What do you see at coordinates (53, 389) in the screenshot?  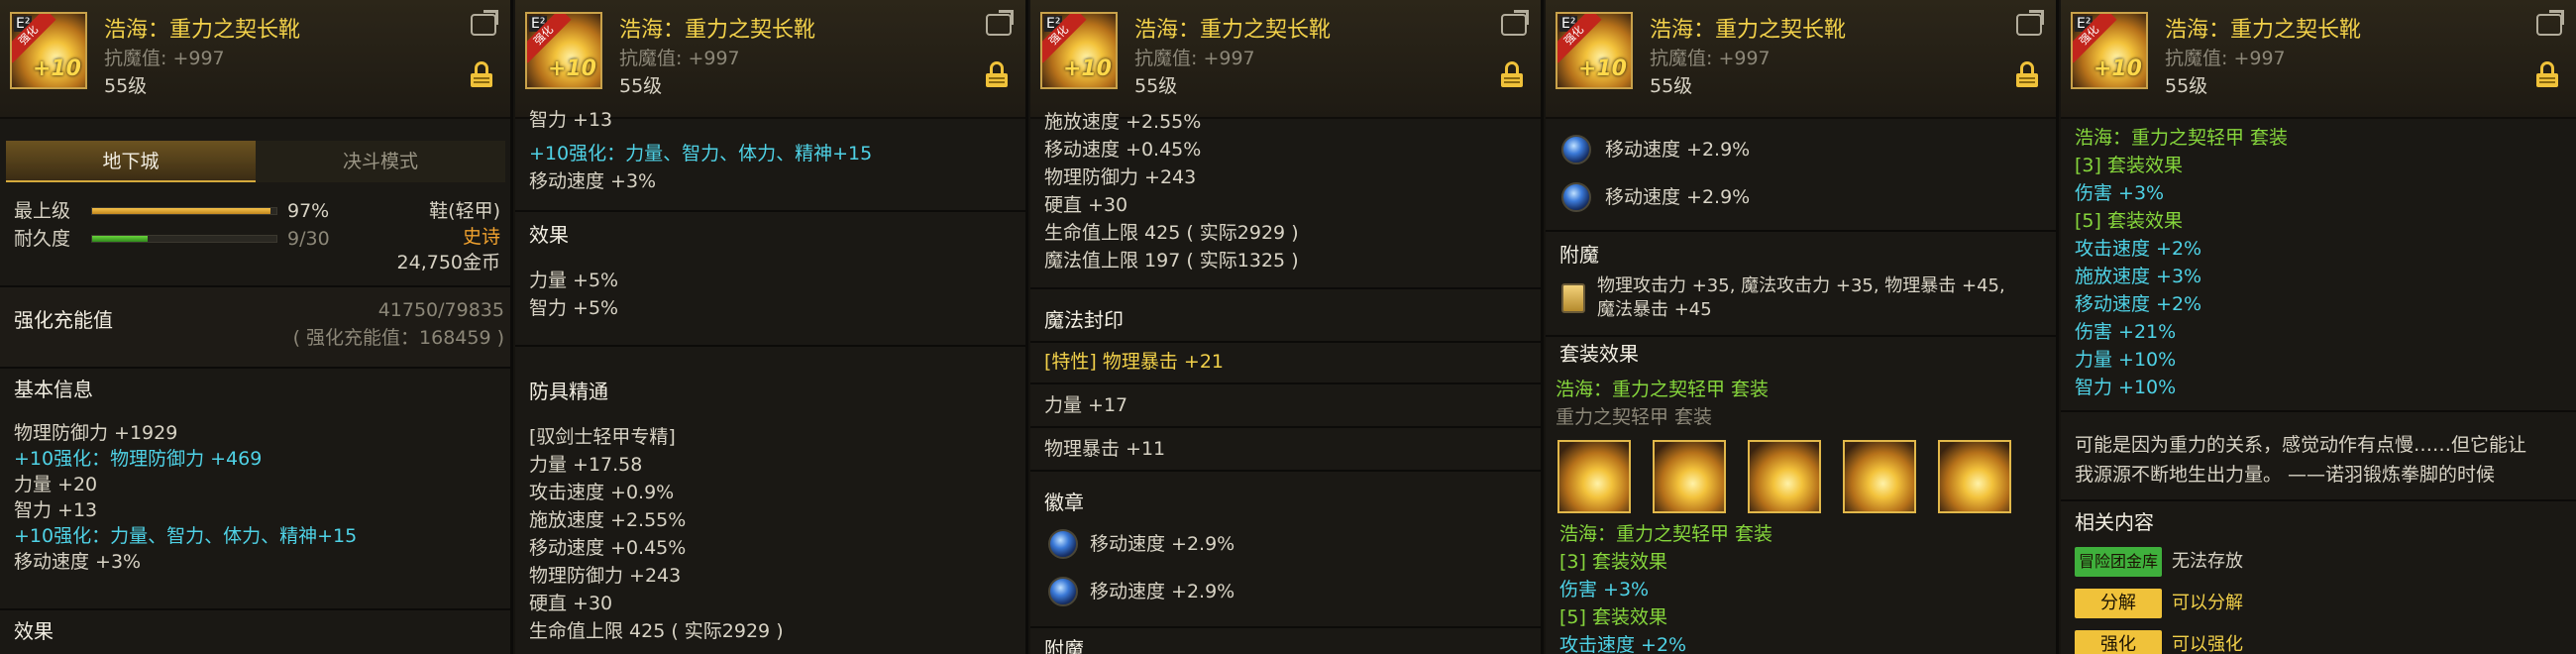 I see `basic-info-title: 基本信息` at bounding box center [53, 389].